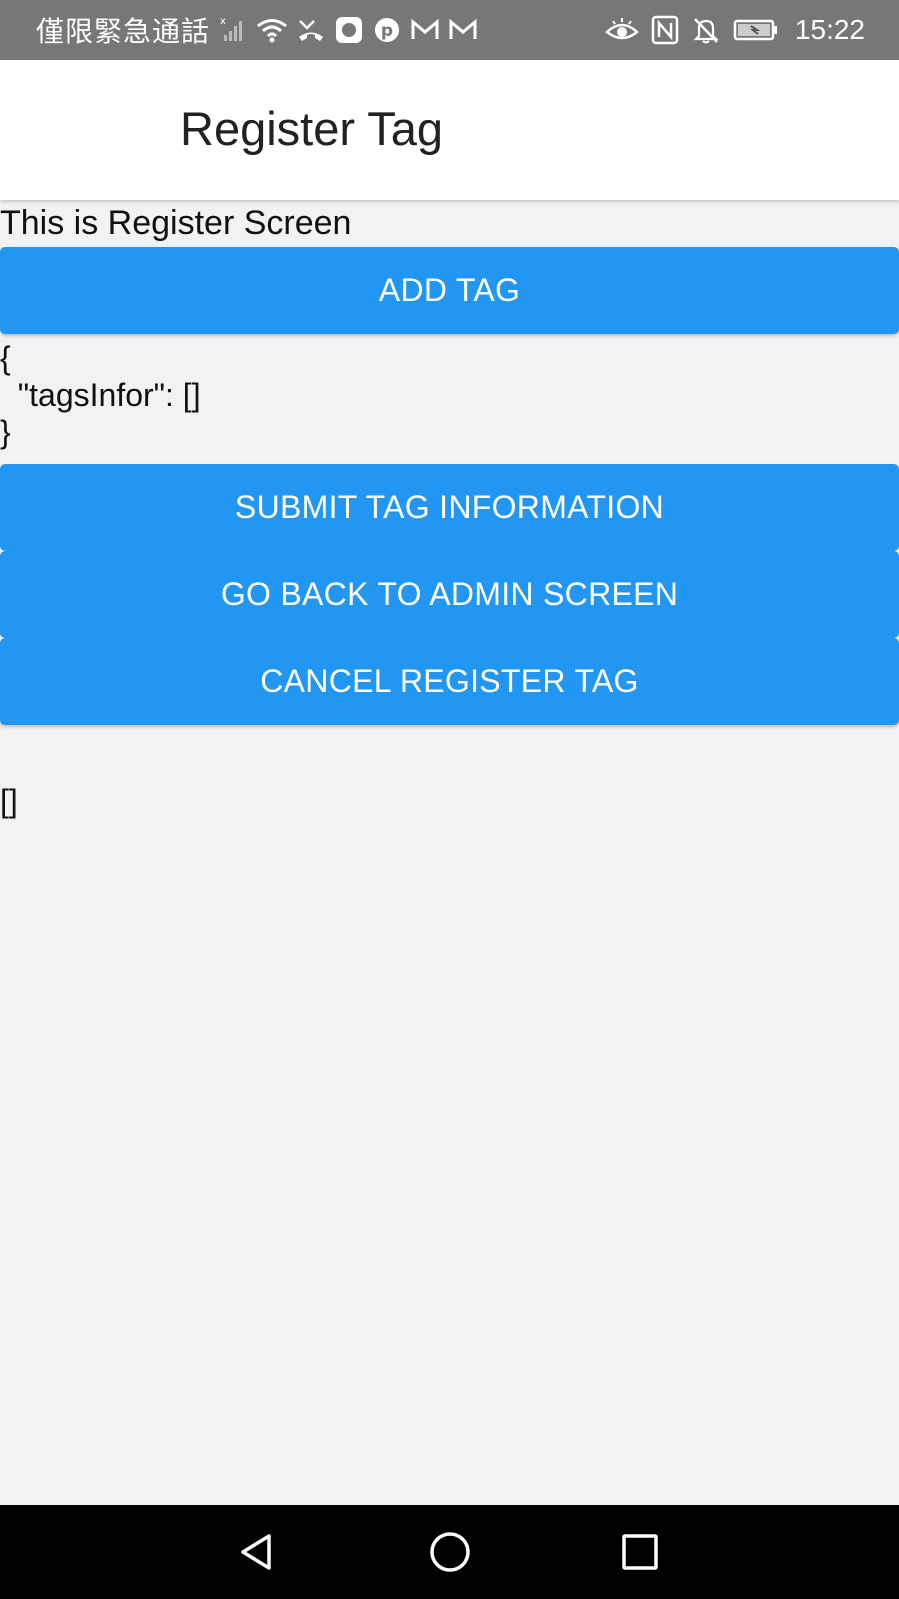 The height and width of the screenshot is (1599, 899). Describe the element at coordinates (829, 29) in the screenshot. I see `clock: 15:22` at that location.